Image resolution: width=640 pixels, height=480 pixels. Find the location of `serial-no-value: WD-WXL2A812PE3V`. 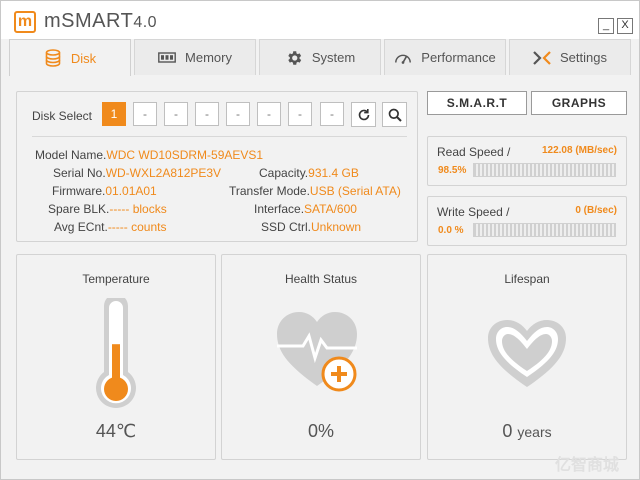

serial-no-value: WD-WXL2A812PE3V is located at coordinates (163, 173).